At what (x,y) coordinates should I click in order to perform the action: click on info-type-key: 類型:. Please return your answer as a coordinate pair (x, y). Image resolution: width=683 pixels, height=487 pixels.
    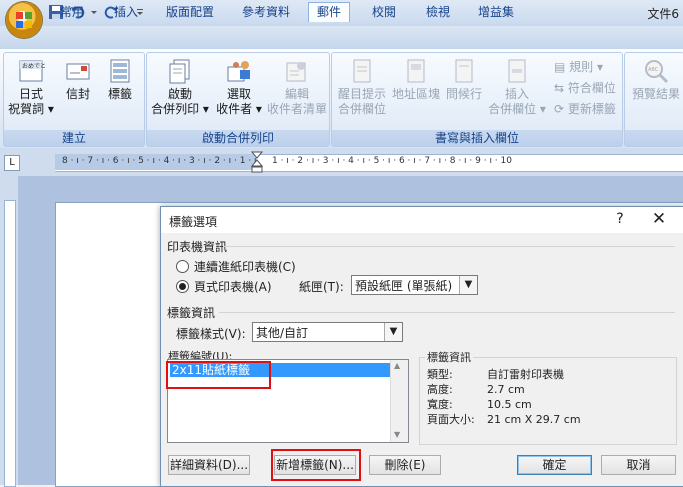
    Looking at the image, I should click on (440, 374).